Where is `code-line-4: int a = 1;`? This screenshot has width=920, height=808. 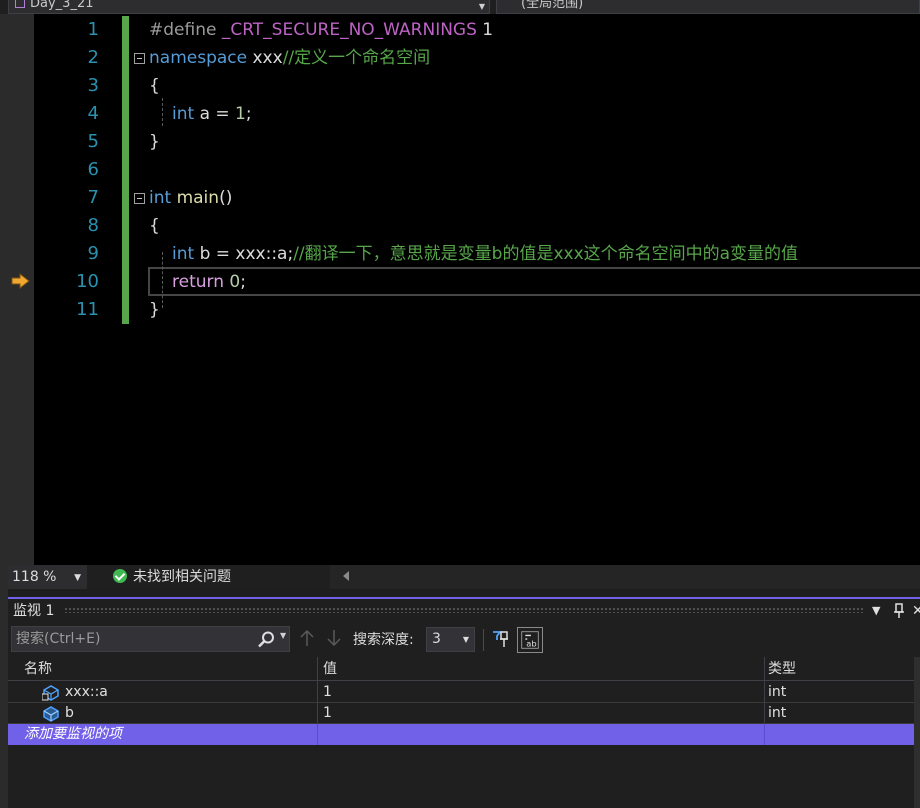 code-line-4: int a = 1; is located at coordinates (212, 114).